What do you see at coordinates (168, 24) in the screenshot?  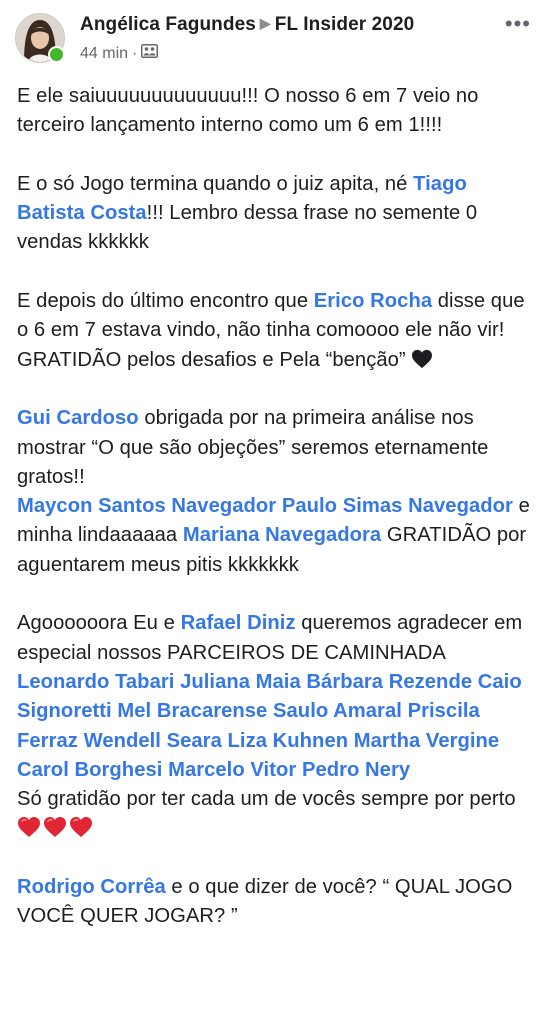 I see `author-name: Angélica Fagundes` at bounding box center [168, 24].